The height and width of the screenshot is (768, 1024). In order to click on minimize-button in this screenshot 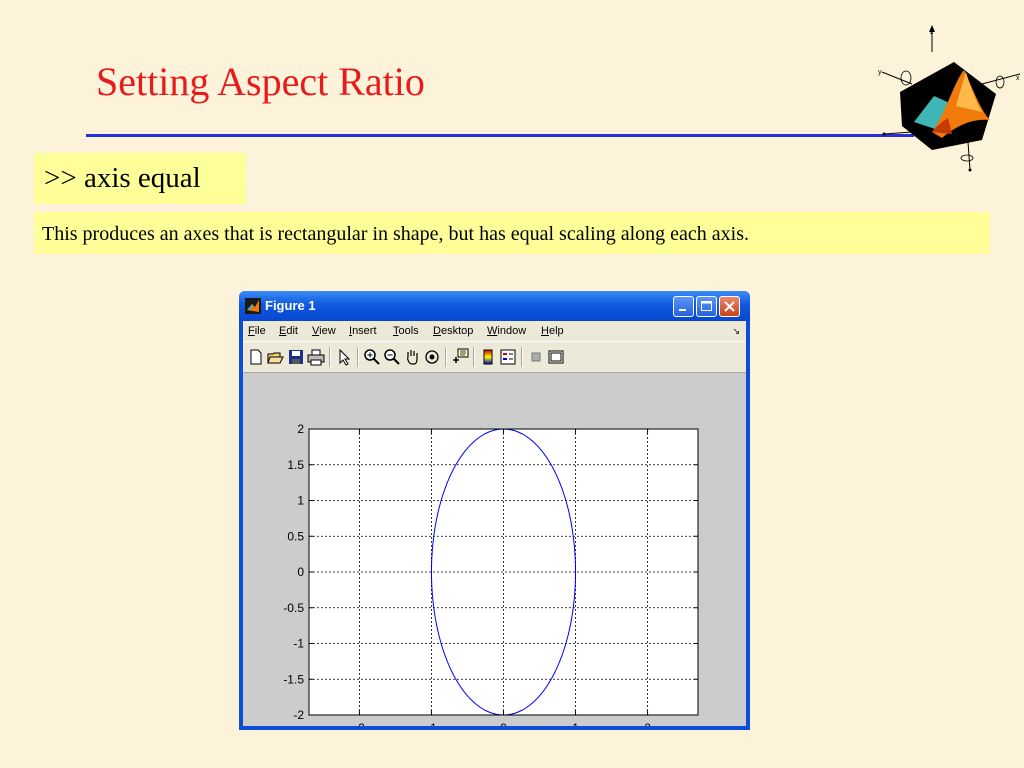, I will do `click(683, 306)`.